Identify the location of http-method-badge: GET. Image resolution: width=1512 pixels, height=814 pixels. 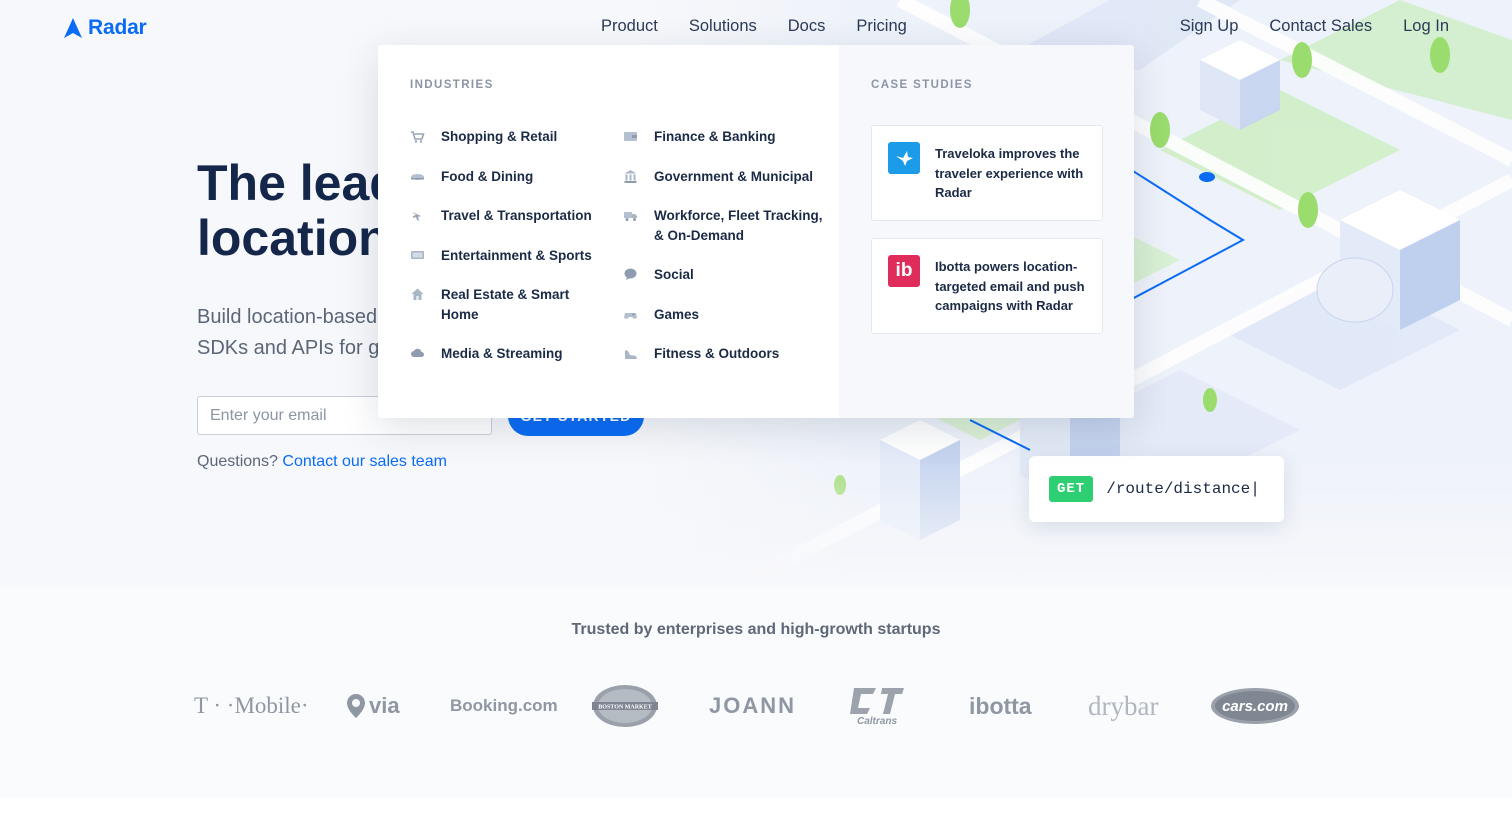
(1071, 489).